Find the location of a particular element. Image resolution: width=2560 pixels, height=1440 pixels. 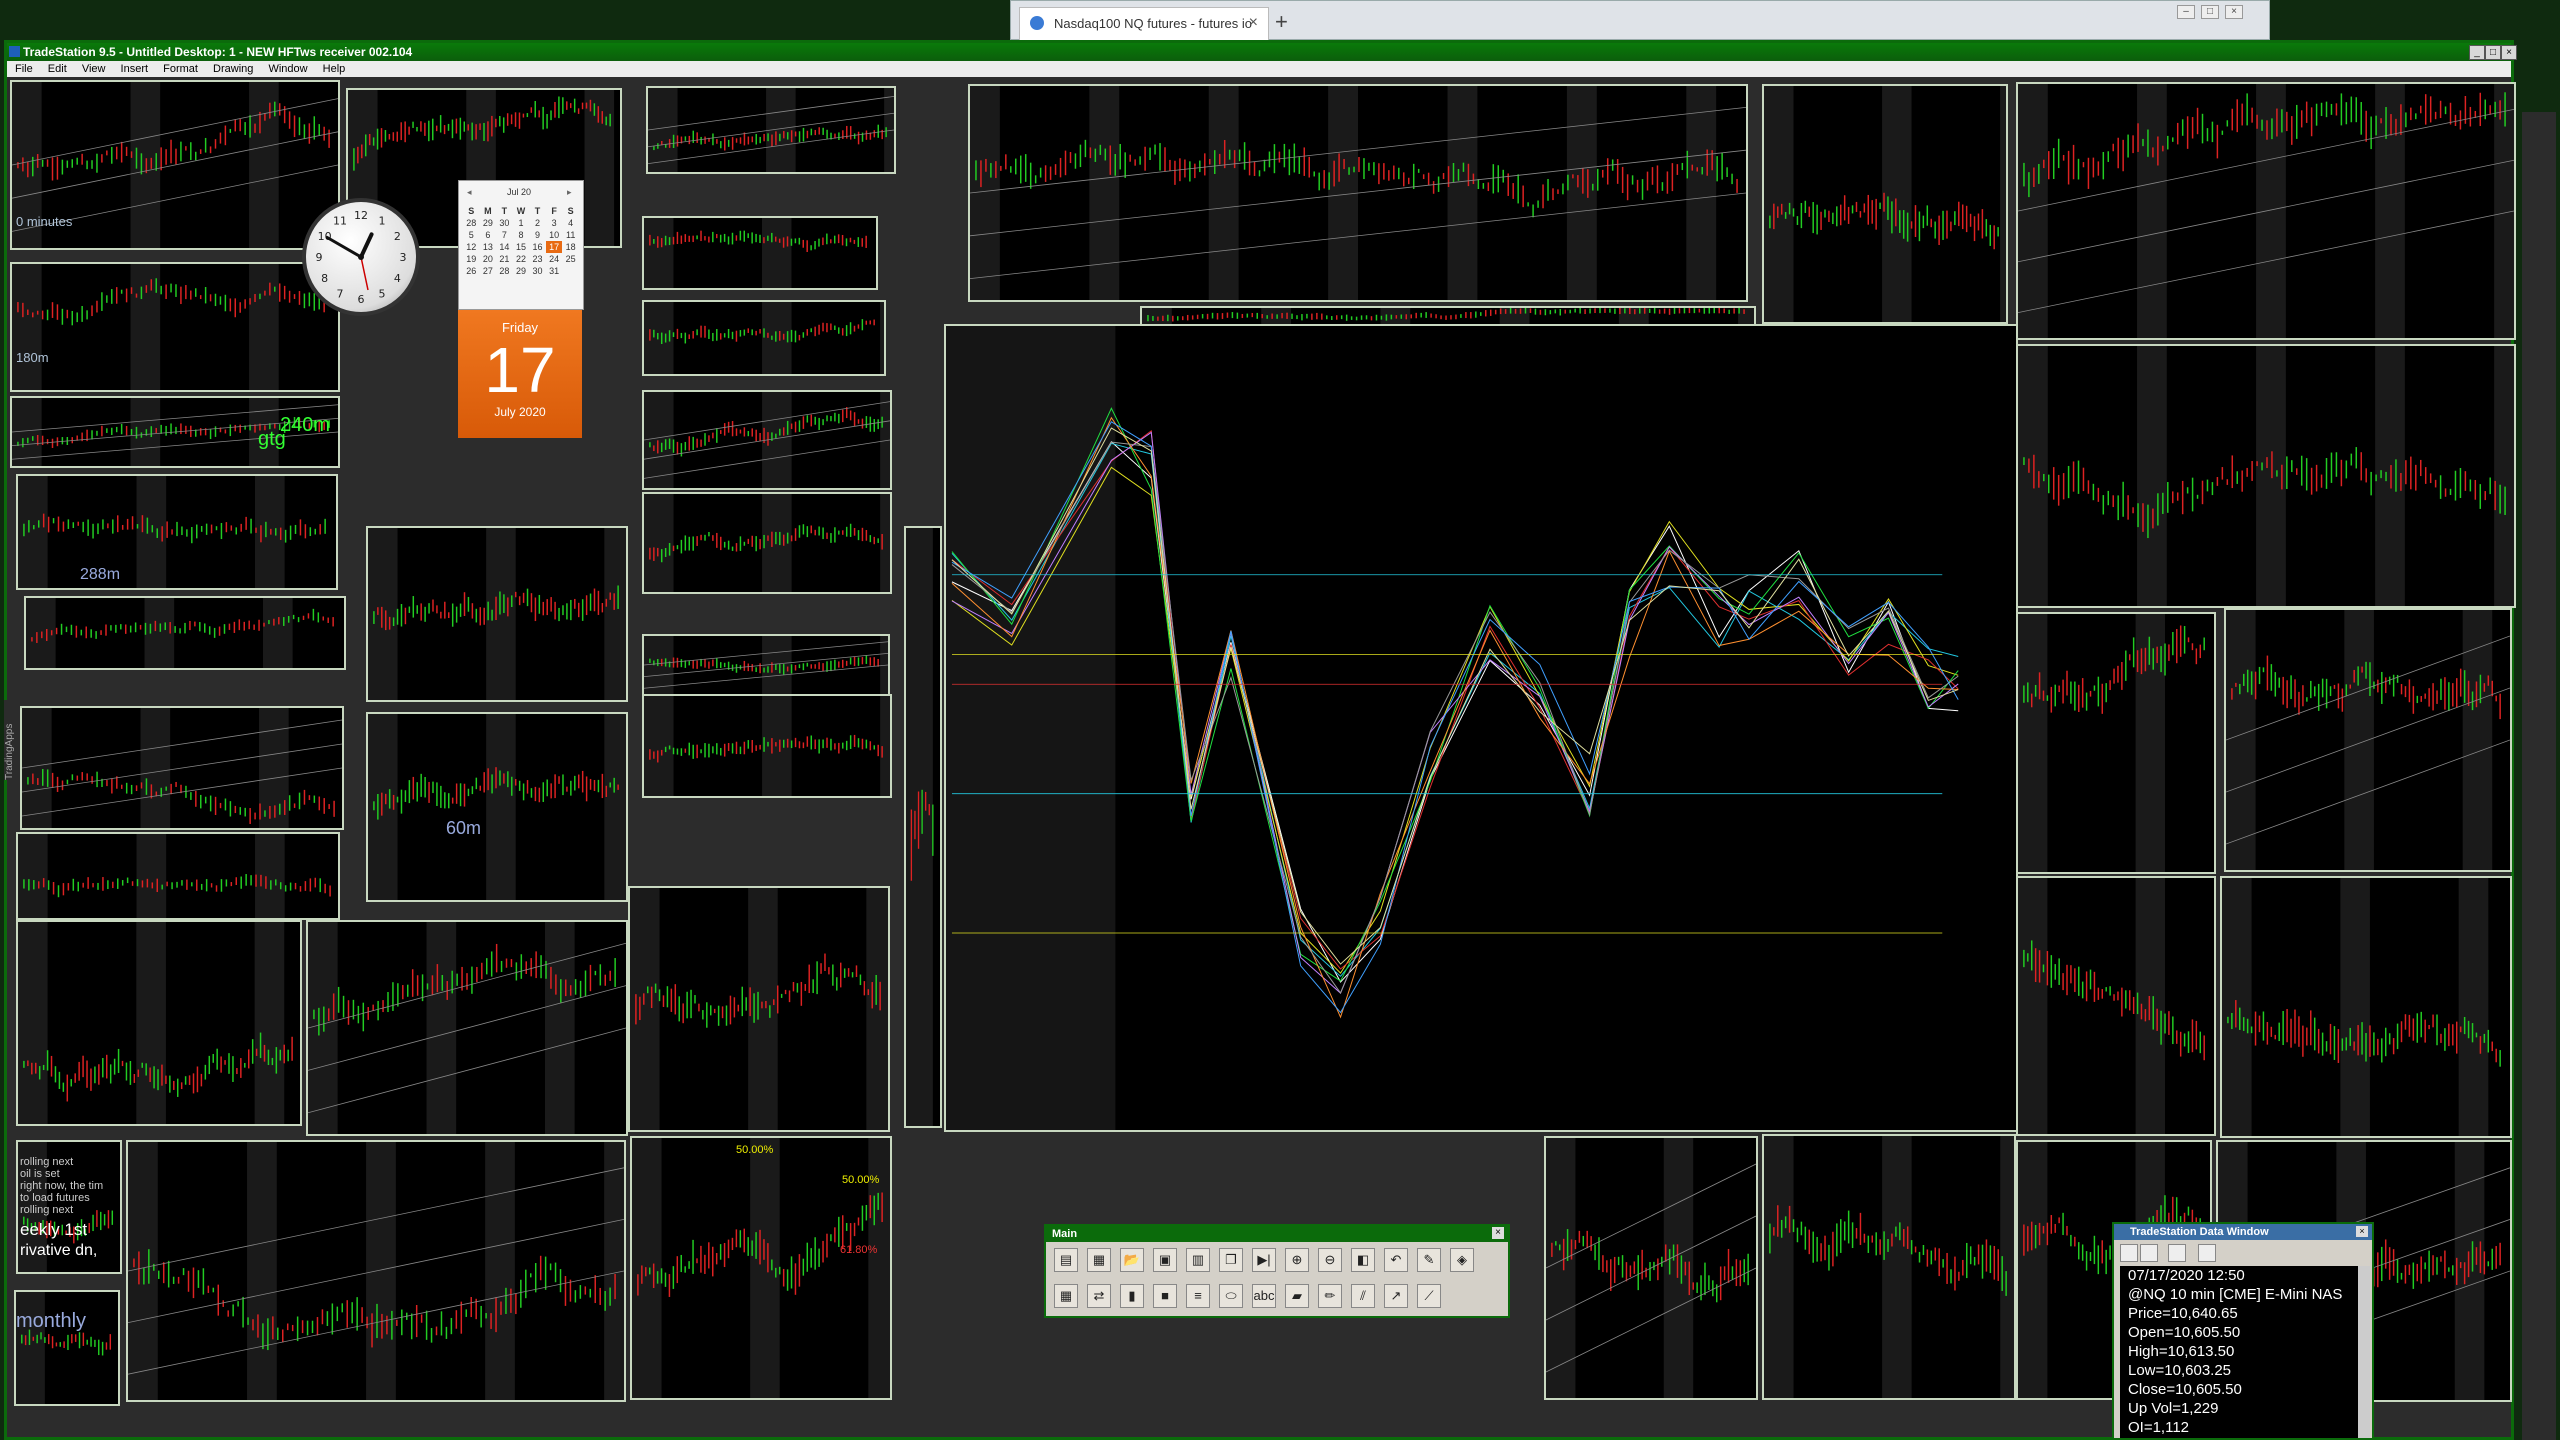

color-chart-icon: ◧ is located at coordinates (1363, 1260).